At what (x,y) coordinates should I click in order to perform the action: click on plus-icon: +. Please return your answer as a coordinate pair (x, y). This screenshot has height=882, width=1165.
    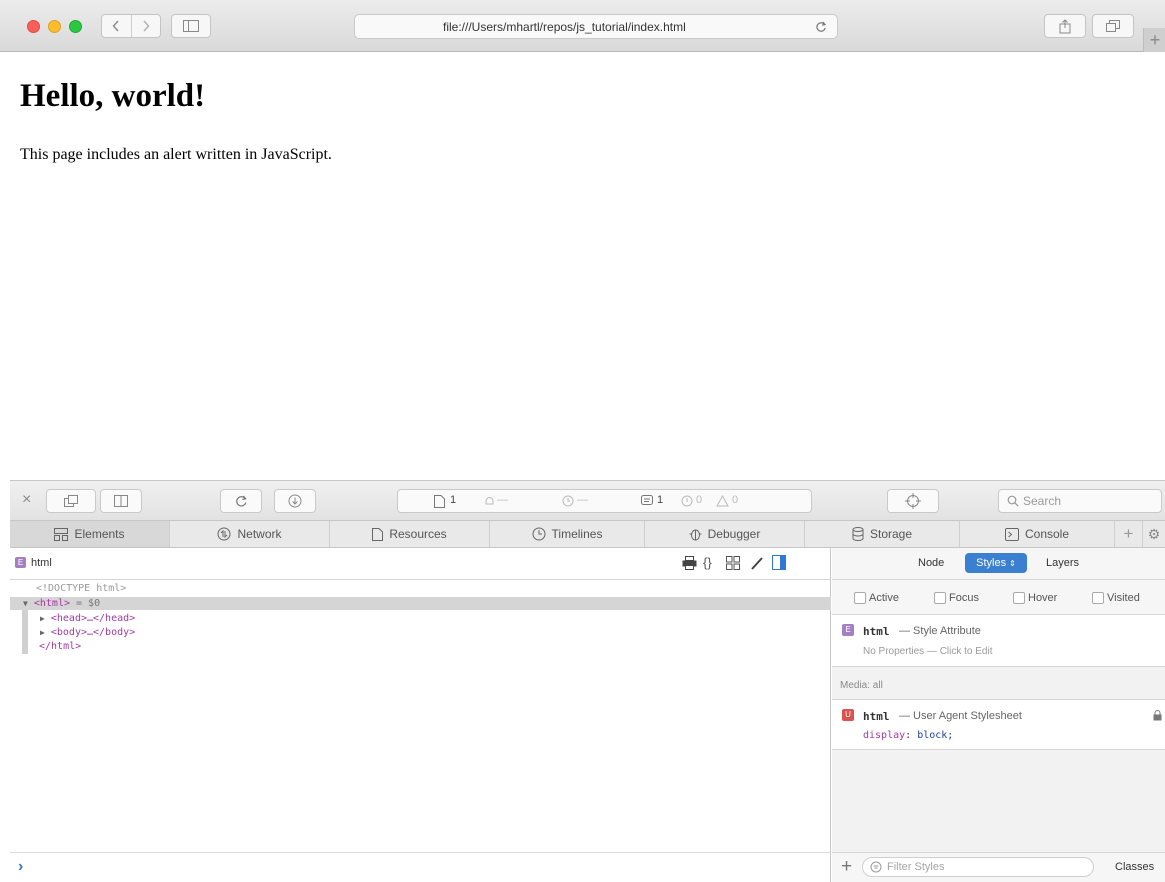
    Looking at the image, I should click on (1128, 533).